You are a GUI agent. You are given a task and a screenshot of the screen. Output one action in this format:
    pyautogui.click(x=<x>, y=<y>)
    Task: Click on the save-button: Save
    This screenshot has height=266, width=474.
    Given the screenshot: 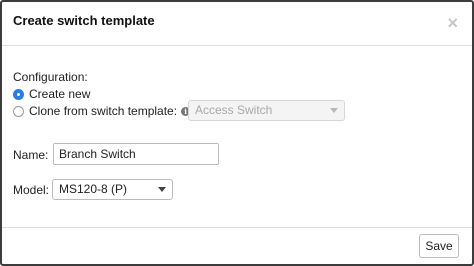 What is the action you would take?
    pyautogui.click(x=439, y=246)
    